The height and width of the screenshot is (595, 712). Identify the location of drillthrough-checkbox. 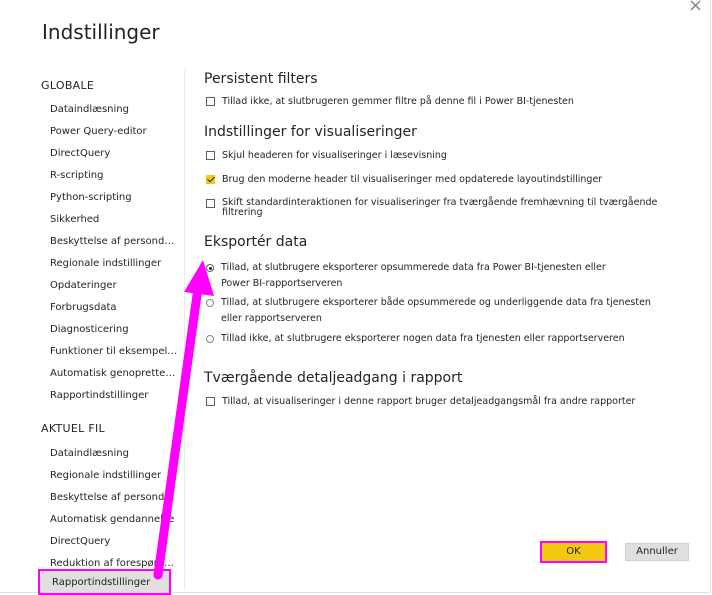
(210, 401).